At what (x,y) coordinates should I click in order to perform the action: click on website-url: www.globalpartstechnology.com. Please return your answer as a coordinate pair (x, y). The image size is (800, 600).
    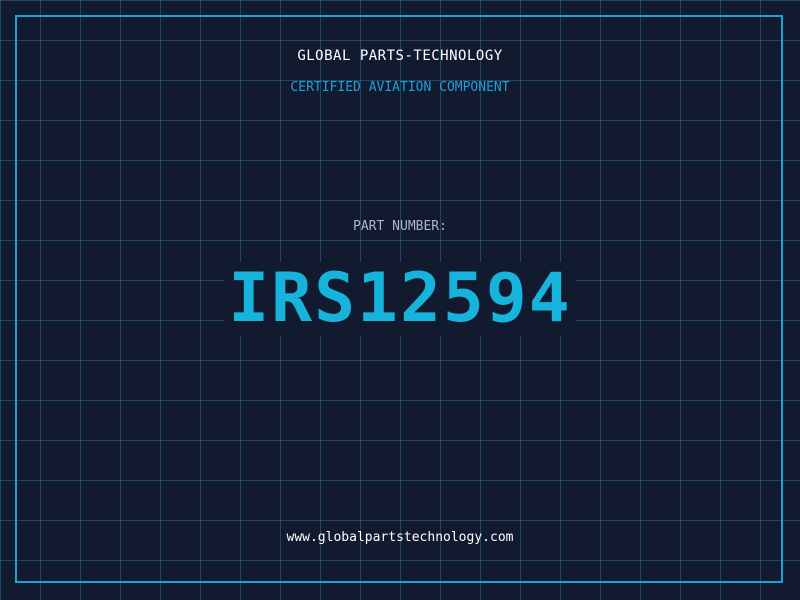
    Looking at the image, I should click on (400, 537).